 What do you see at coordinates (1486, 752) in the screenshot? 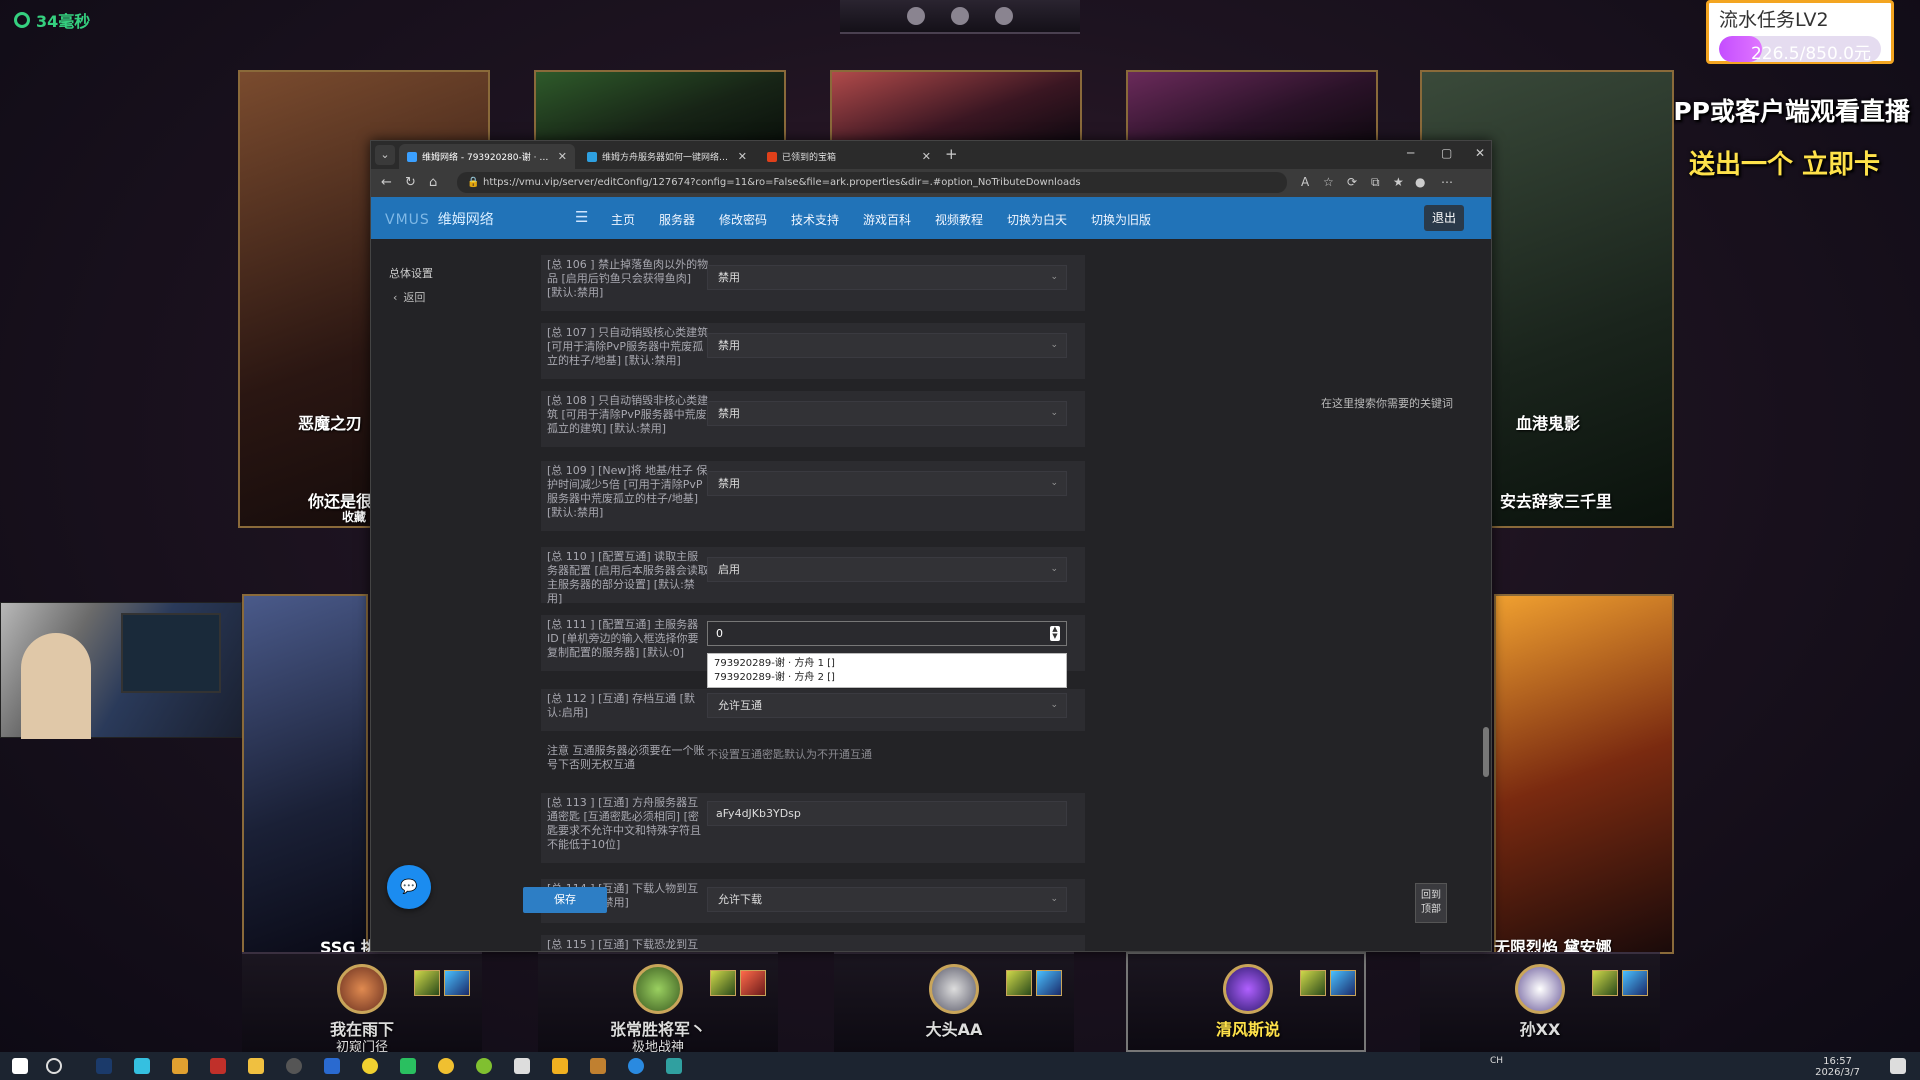
I see `page-scrollbar` at bounding box center [1486, 752].